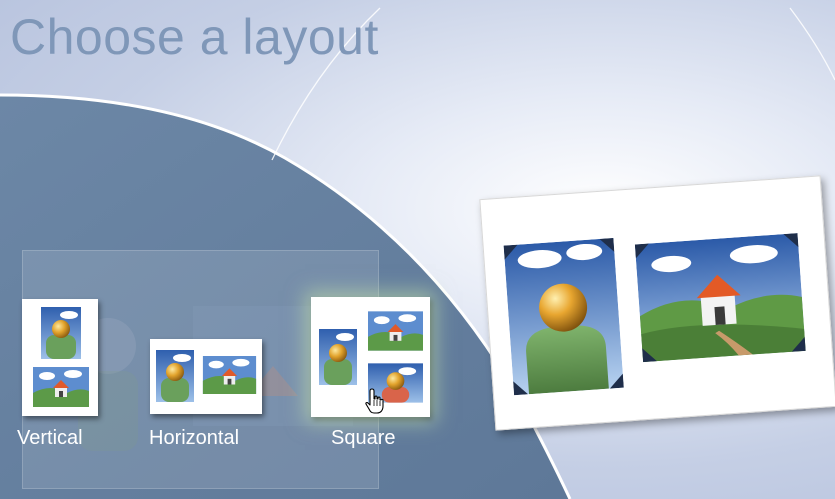  Describe the element at coordinates (812, 44) in the screenshot. I see `decorative-arc-right` at that location.